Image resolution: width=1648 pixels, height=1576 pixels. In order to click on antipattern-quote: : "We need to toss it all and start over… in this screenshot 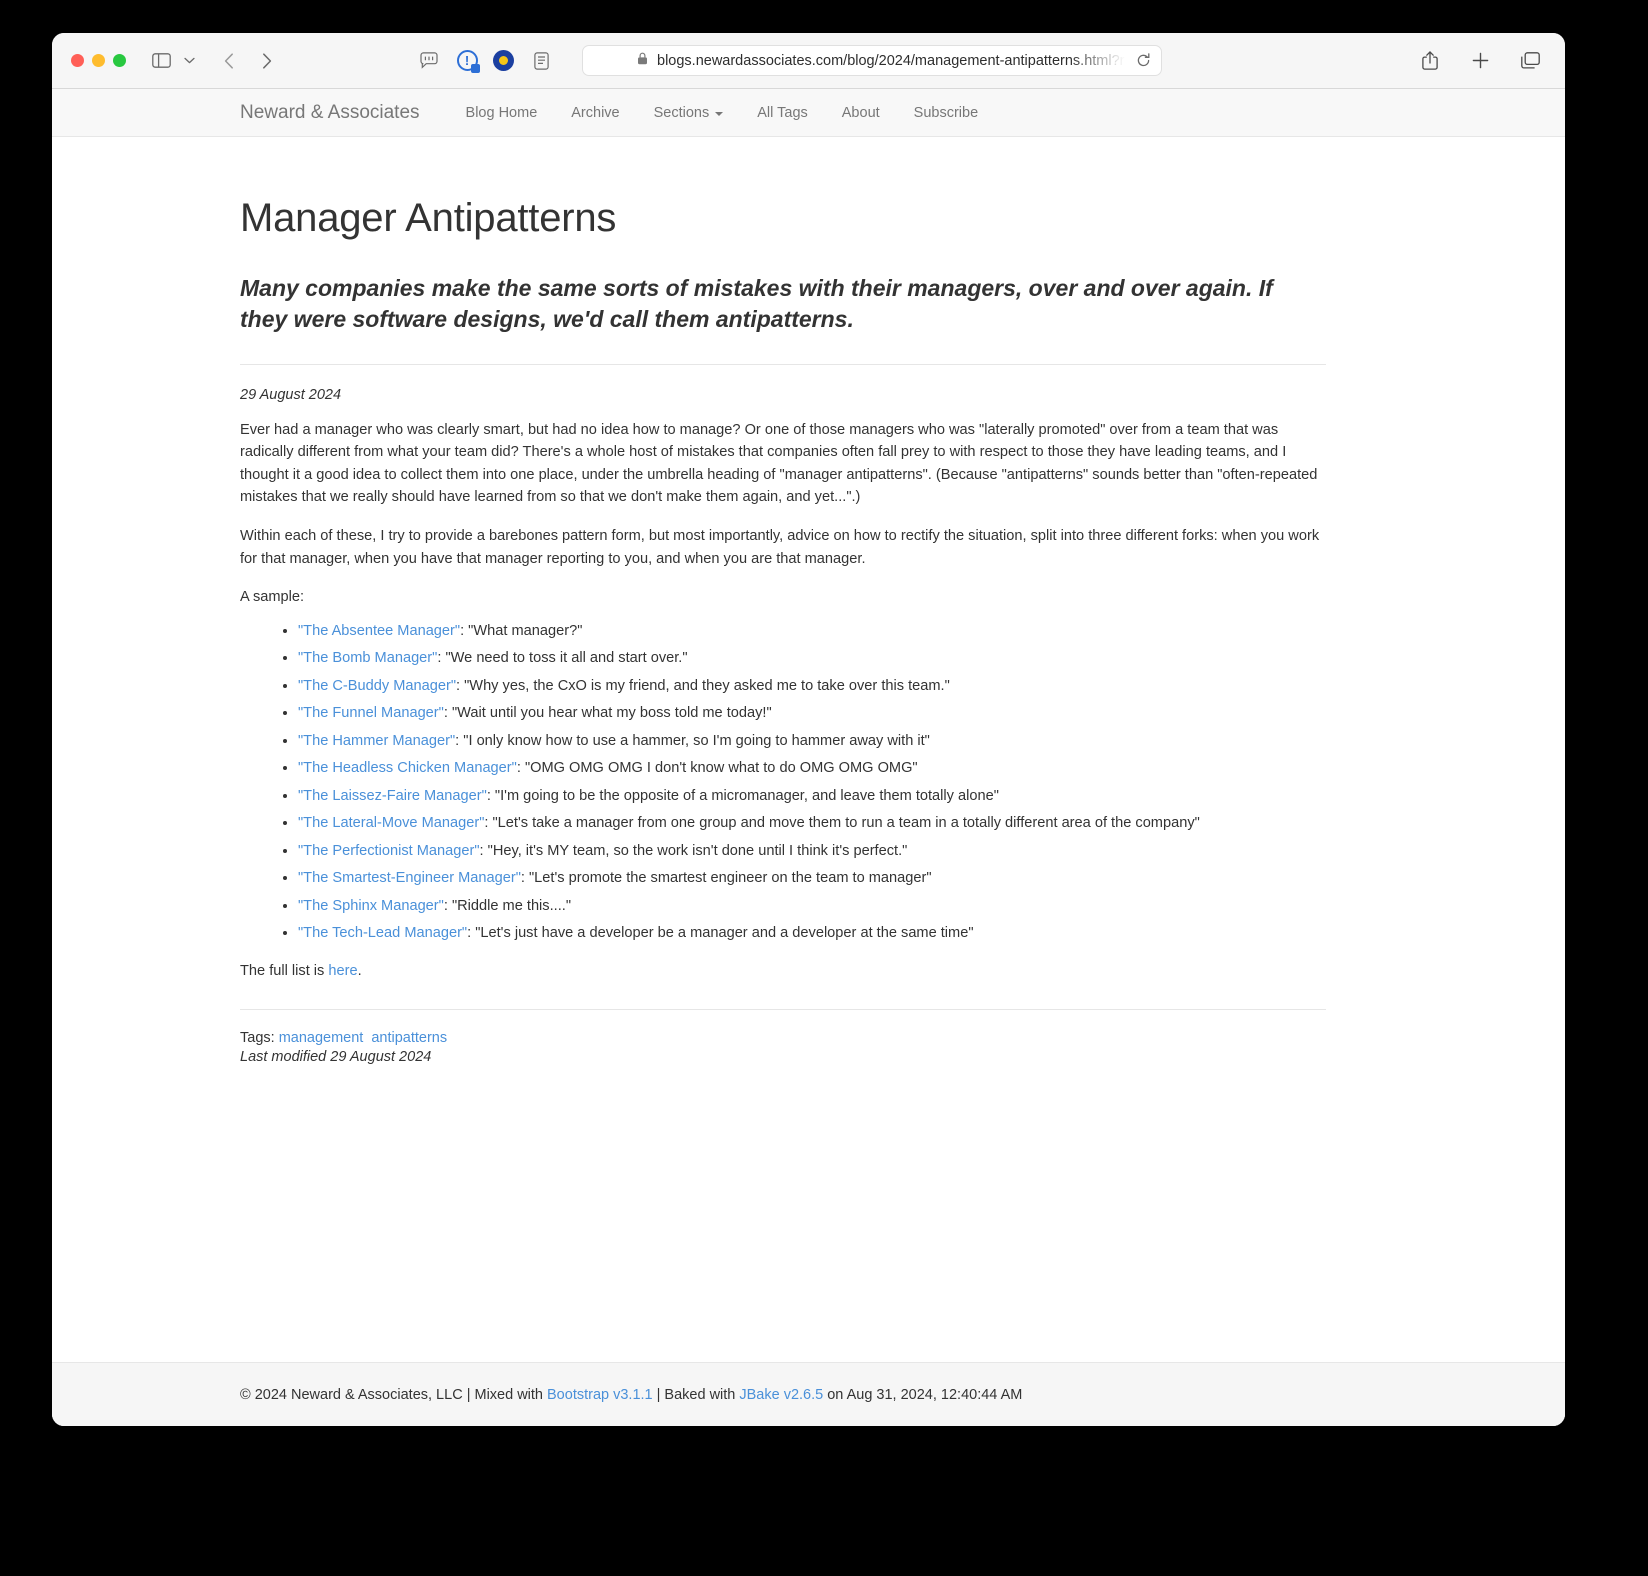, I will do `click(562, 658)`.